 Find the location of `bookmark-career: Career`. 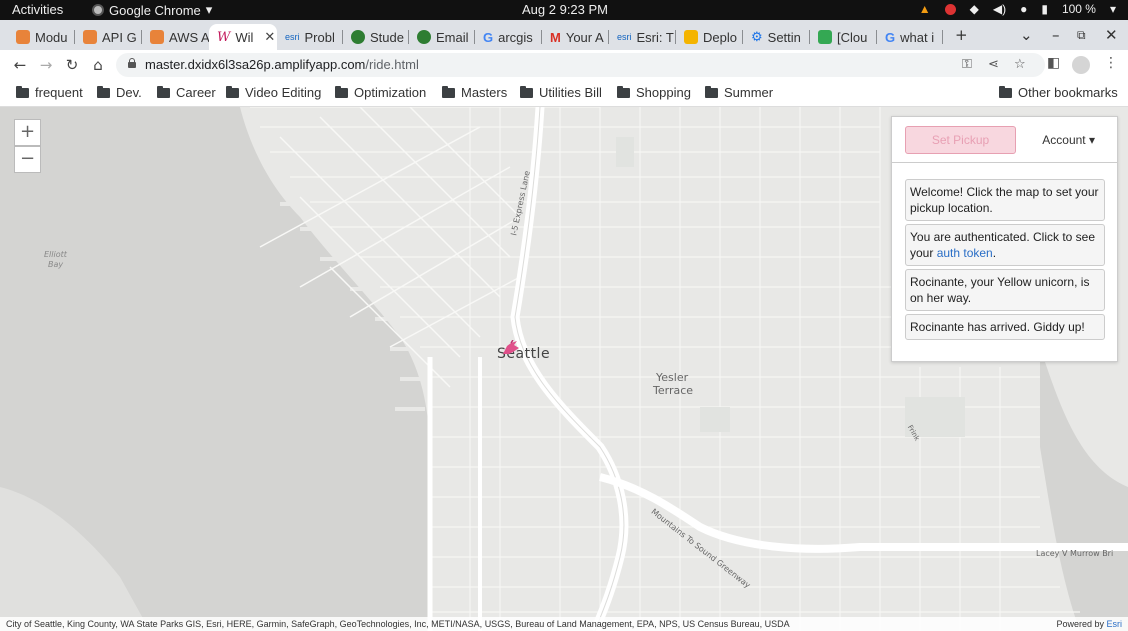

bookmark-career: Career is located at coordinates (186, 92).